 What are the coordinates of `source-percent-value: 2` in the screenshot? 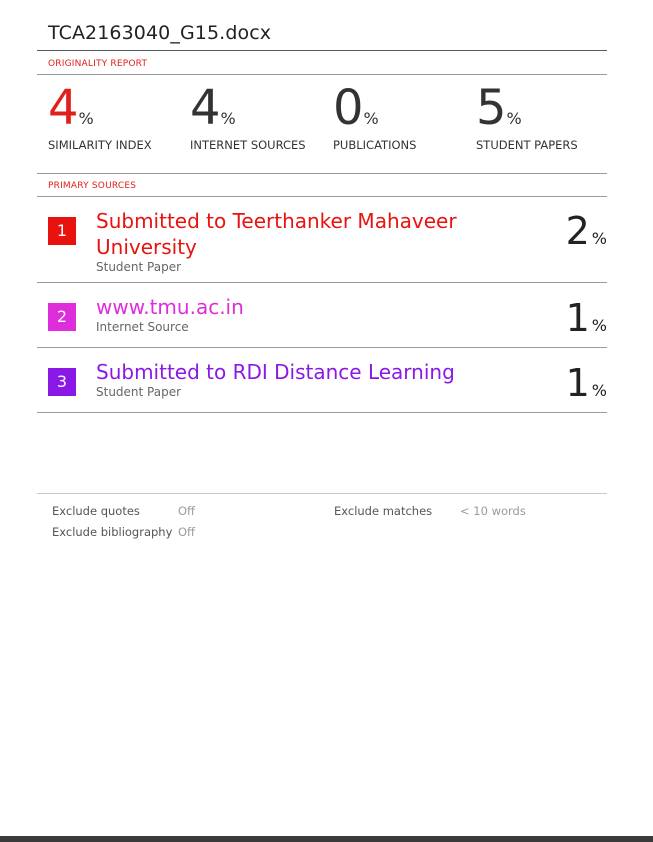 It's located at (577, 231).